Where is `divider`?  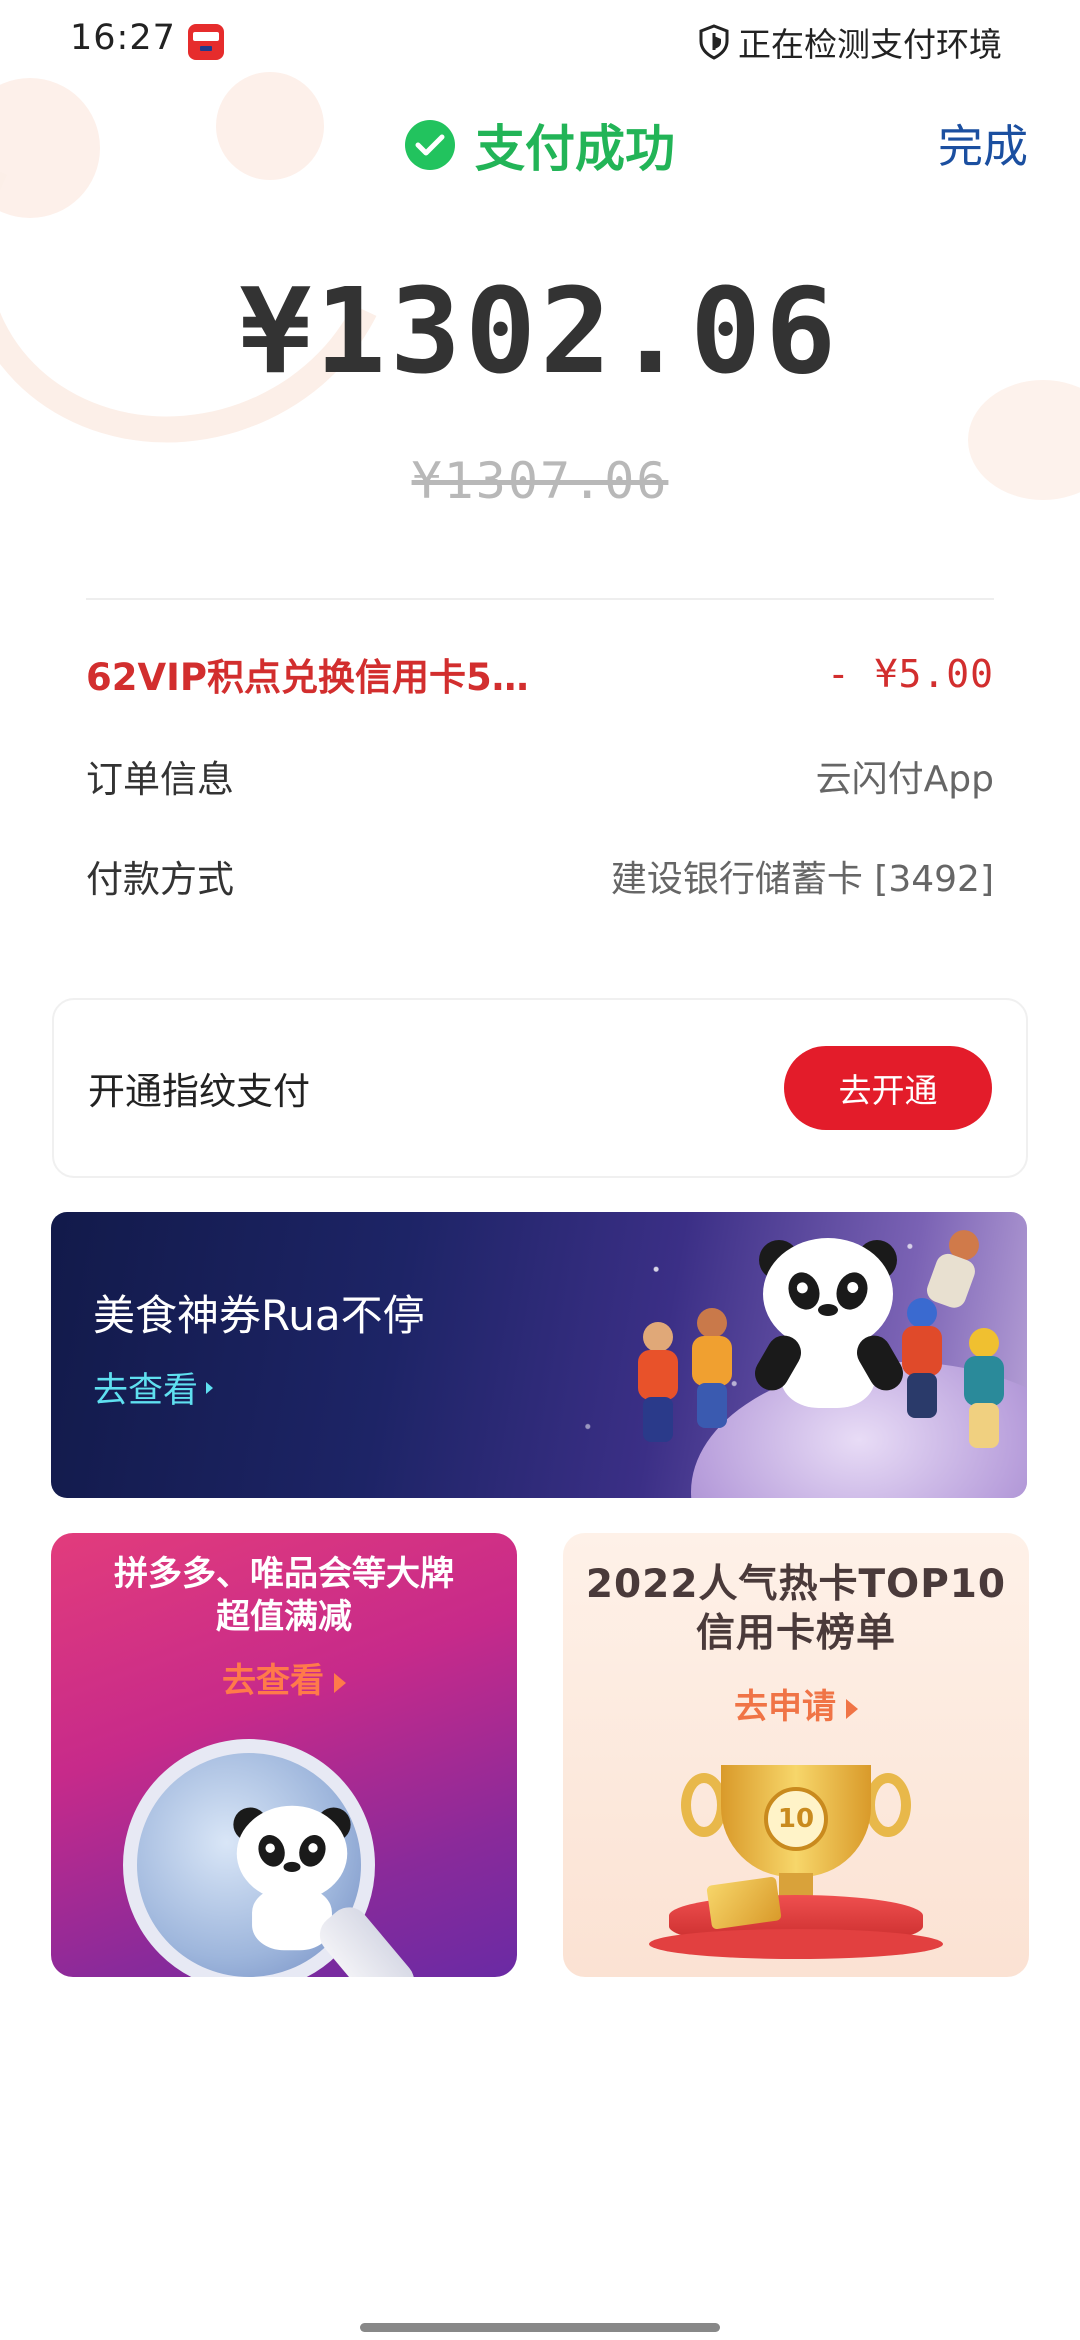
divider is located at coordinates (540, 599).